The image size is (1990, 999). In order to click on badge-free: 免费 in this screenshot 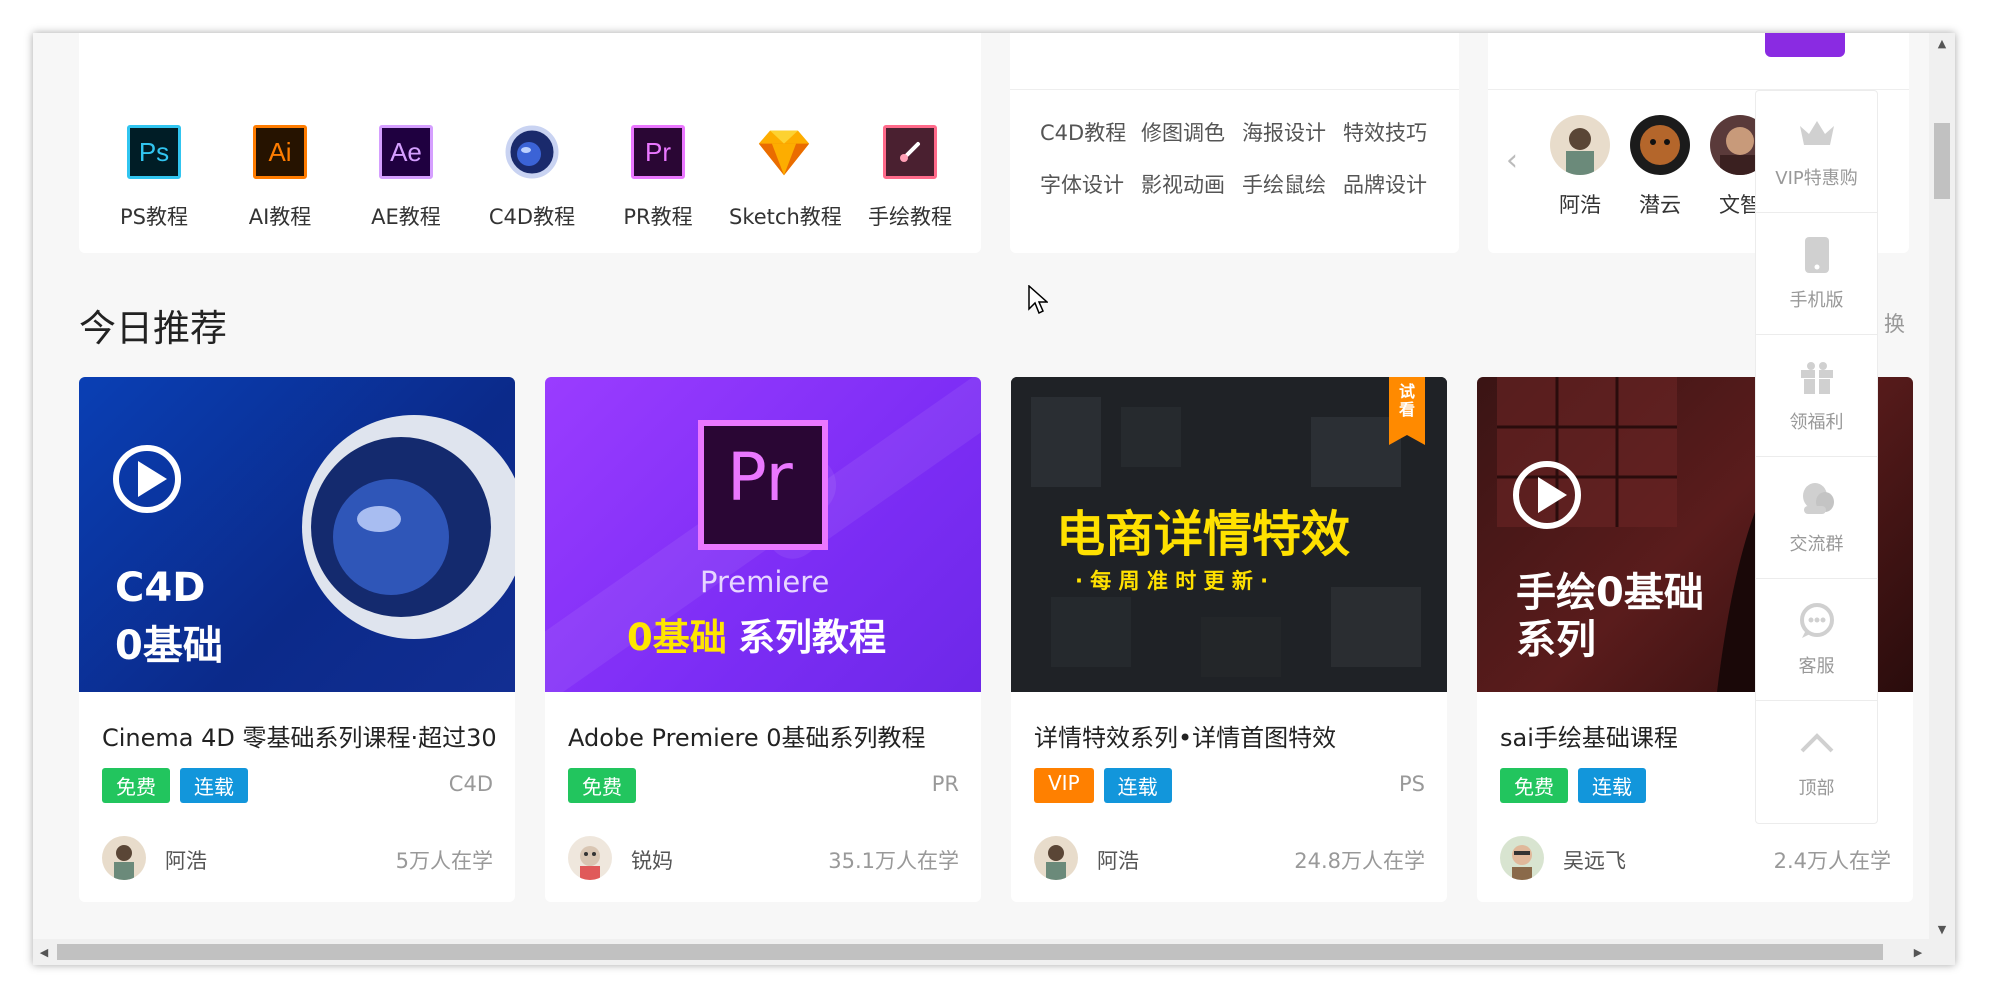, I will do `click(136, 785)`.